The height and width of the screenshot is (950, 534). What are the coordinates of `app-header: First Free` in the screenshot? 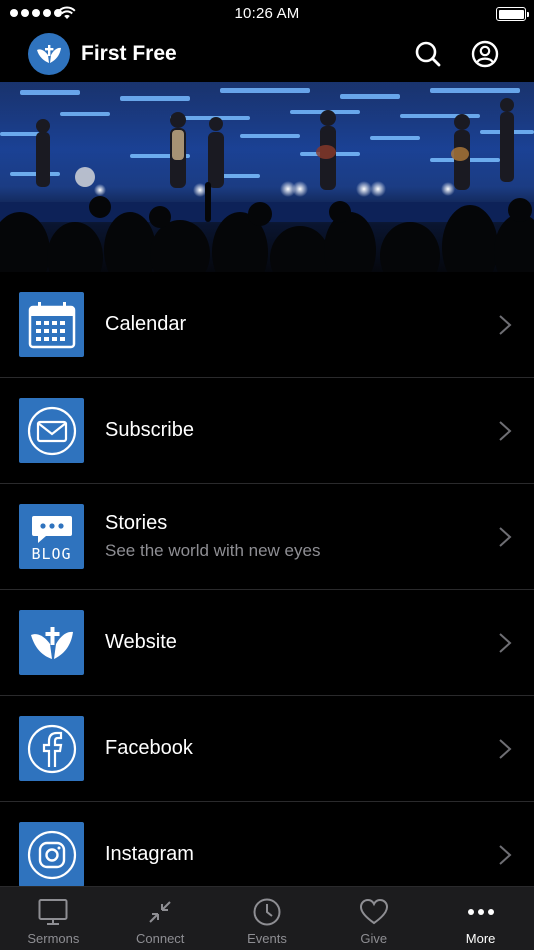 It's located at (267, 55).